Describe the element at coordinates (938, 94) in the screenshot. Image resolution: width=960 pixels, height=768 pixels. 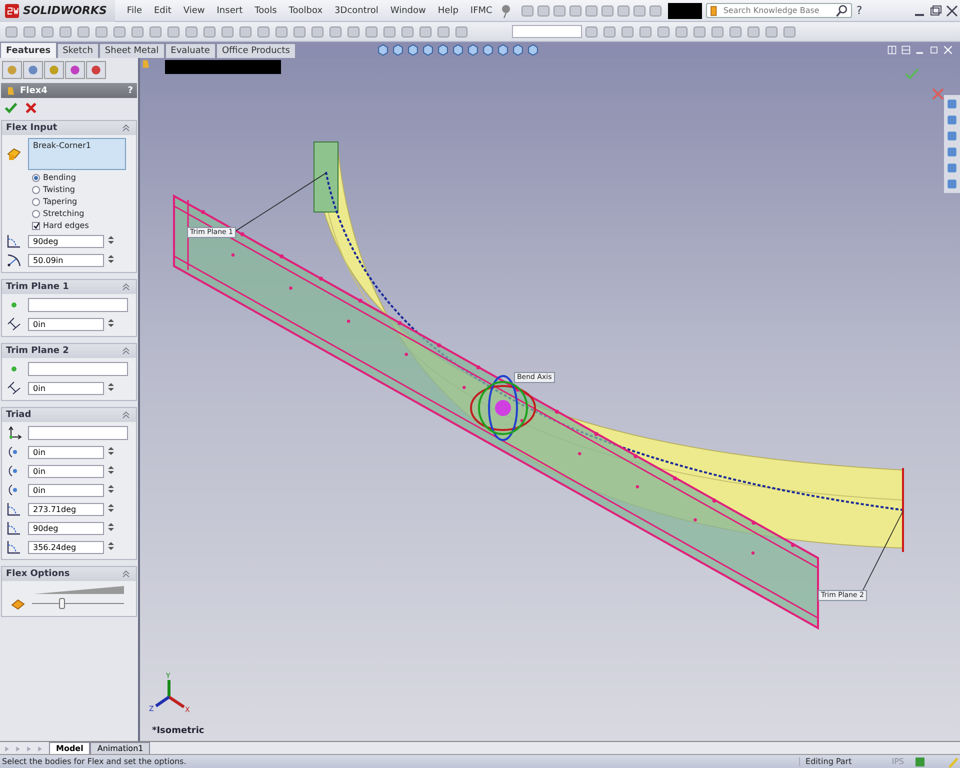
I see `cross-icon` at that location.